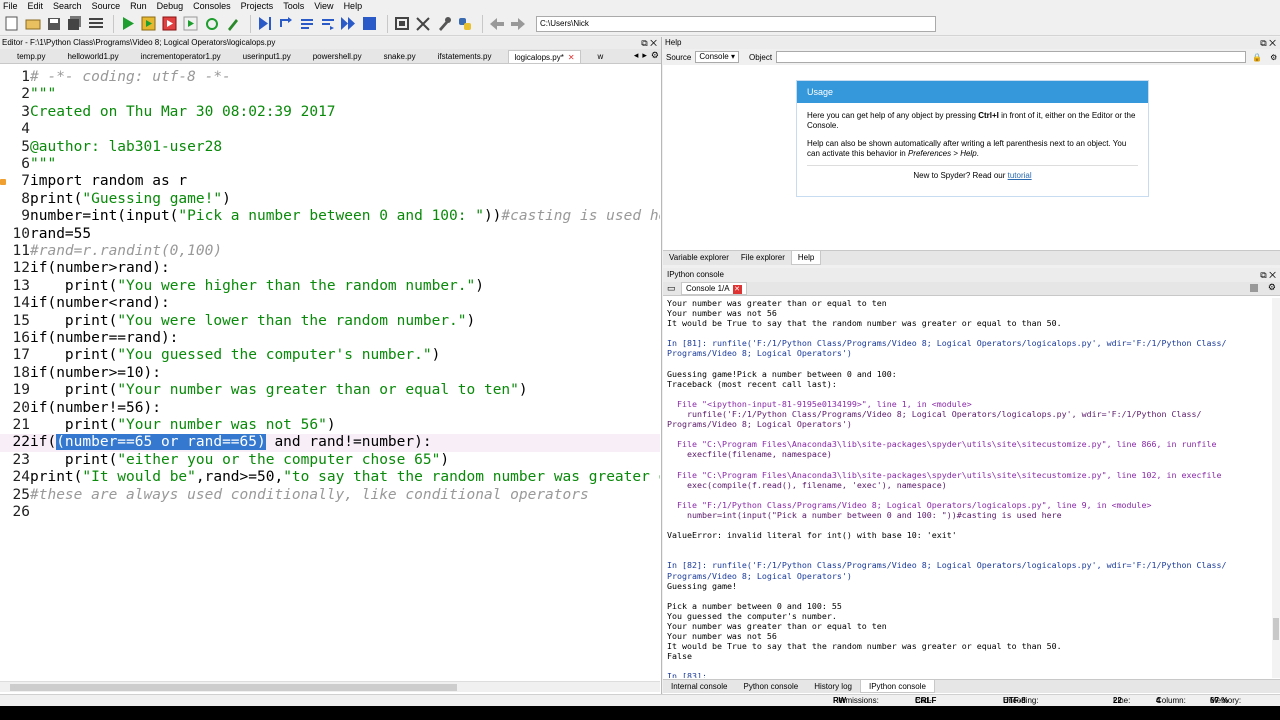  What do you see at coordinates (1276, 488) in the screenshot?
I see `console-vertical-scrollbar` at bounding box center [1276, 488].